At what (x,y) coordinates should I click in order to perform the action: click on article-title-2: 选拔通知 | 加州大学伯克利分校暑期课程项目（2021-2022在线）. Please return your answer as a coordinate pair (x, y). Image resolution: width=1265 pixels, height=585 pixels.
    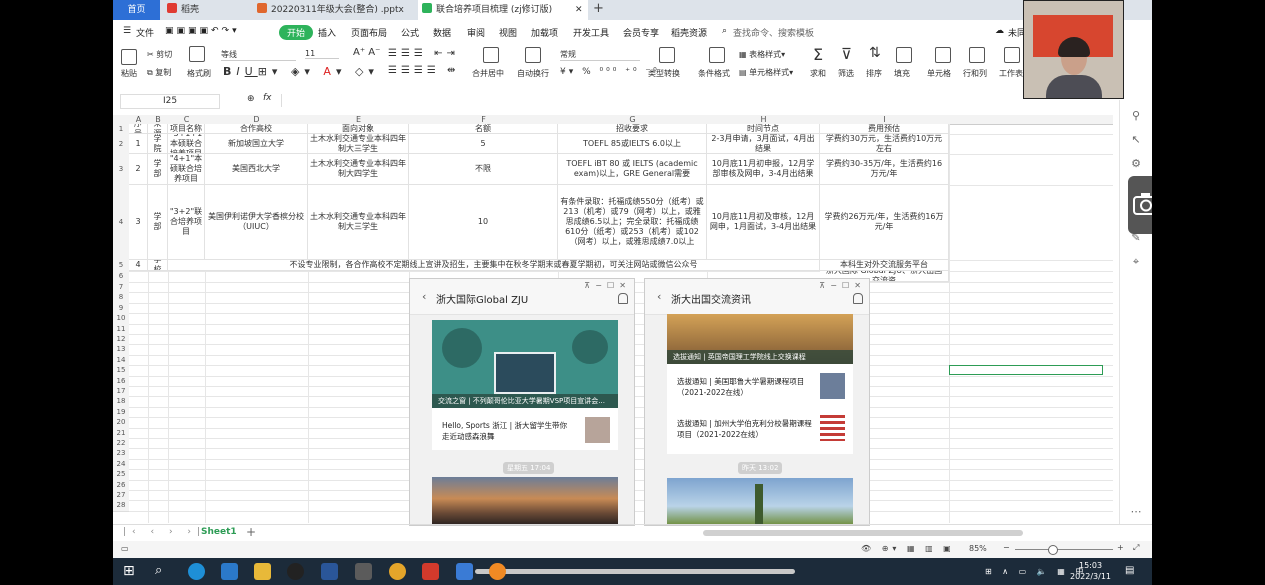
    Looking at the image, I should click on (747, 429).